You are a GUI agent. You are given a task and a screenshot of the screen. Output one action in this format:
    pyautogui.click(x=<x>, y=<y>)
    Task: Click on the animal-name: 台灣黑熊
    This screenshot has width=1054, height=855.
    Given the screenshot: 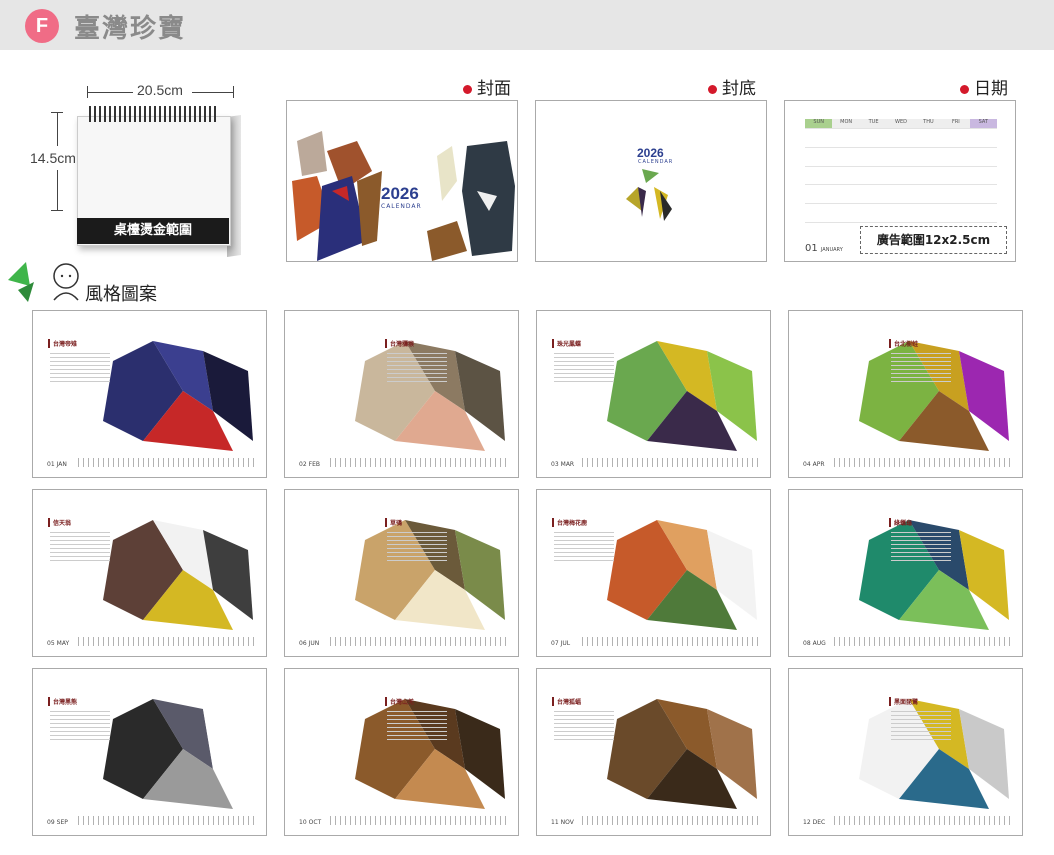 What is the action you would take?
    pyautogui.click(x=62, y=701)
    